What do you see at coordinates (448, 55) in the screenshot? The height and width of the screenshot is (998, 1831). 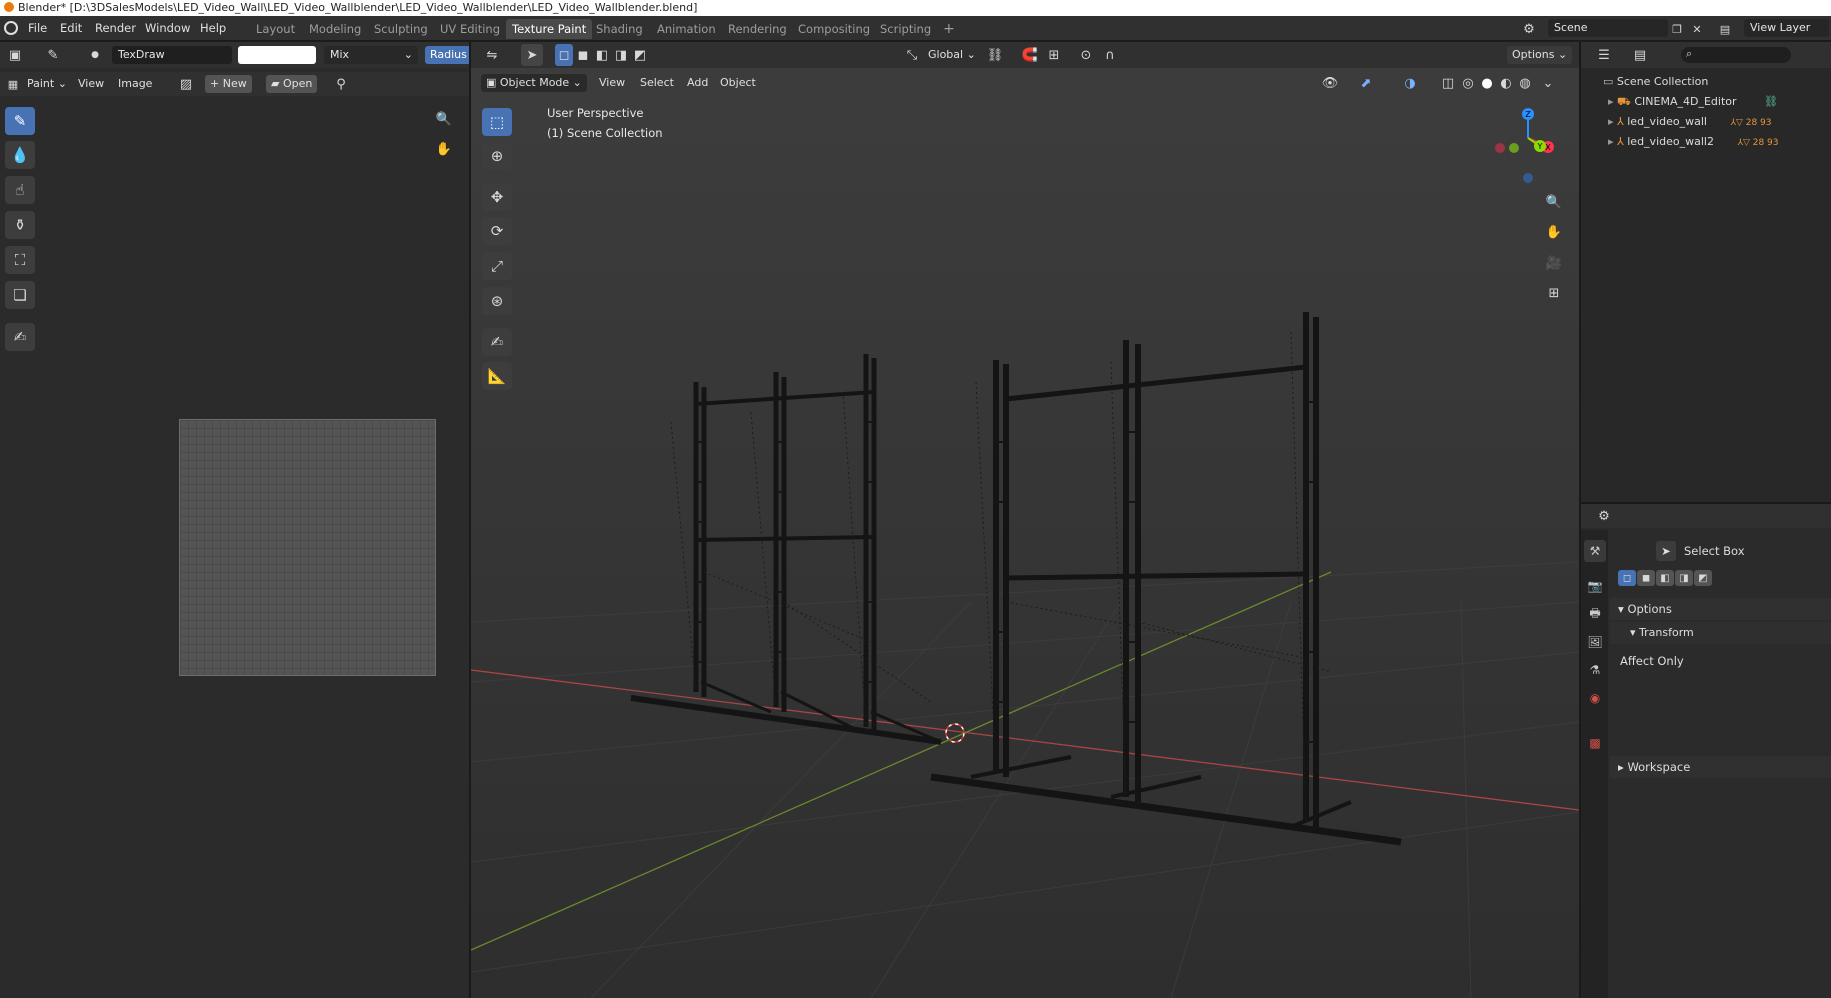 I see `radius-button: Radius` at bounding box center [448, 55].